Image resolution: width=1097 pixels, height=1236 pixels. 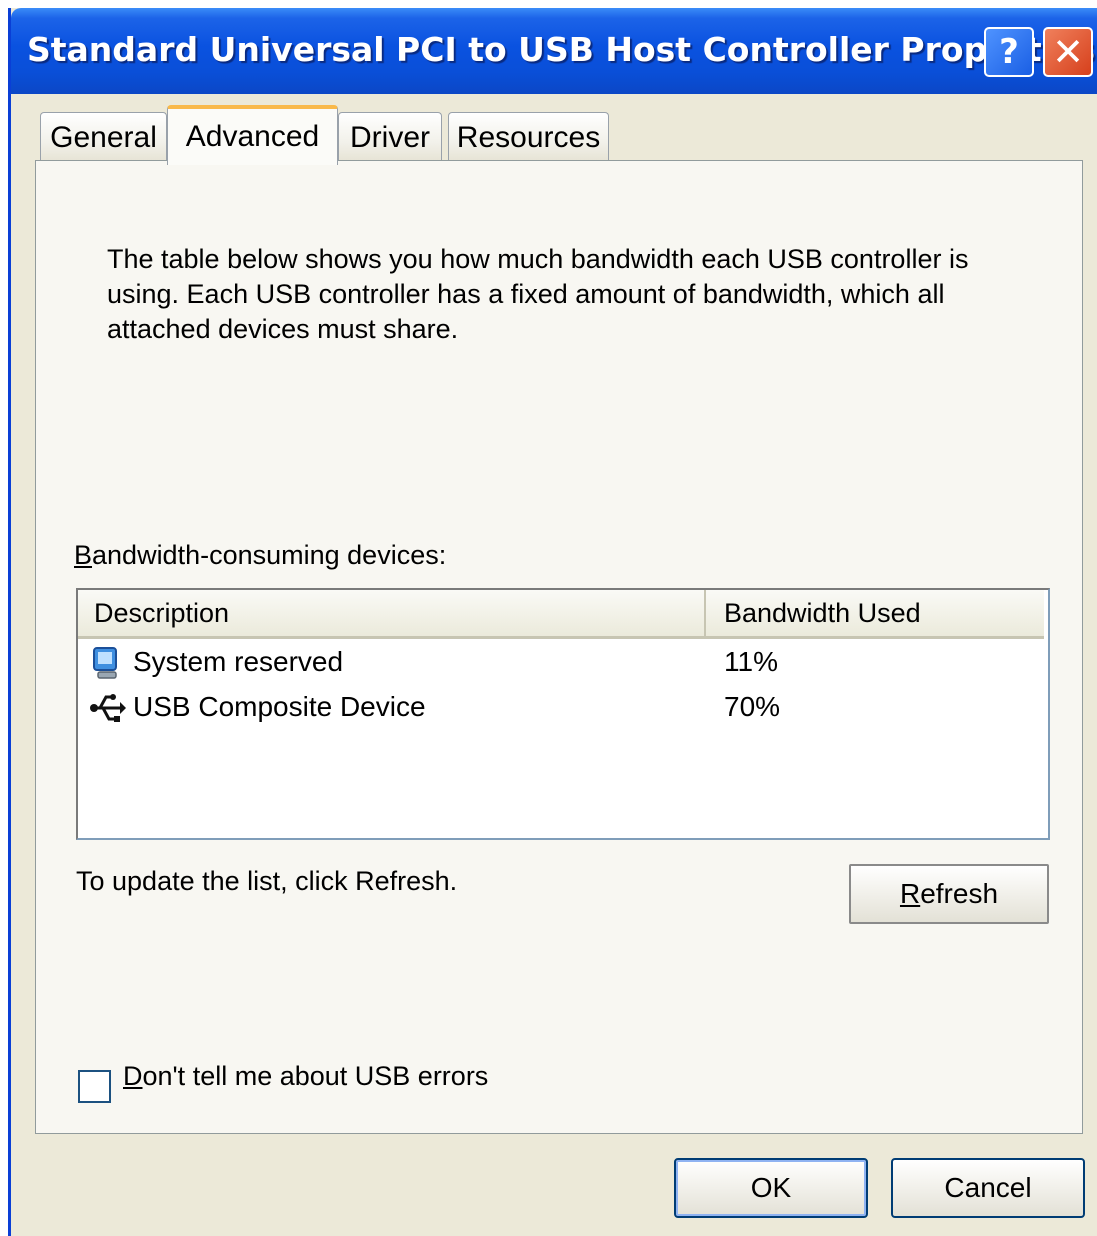 What do you see at coordinates (988, 1188) in the screenshot?
I see `cancel-button: Cancel` at bounding box center [988, 1188].